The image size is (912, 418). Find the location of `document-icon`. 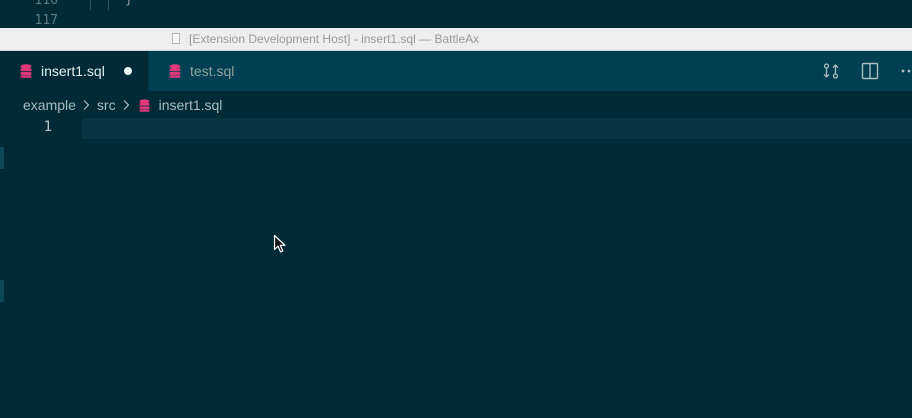

document-icon is located at coordinates (176, 38).